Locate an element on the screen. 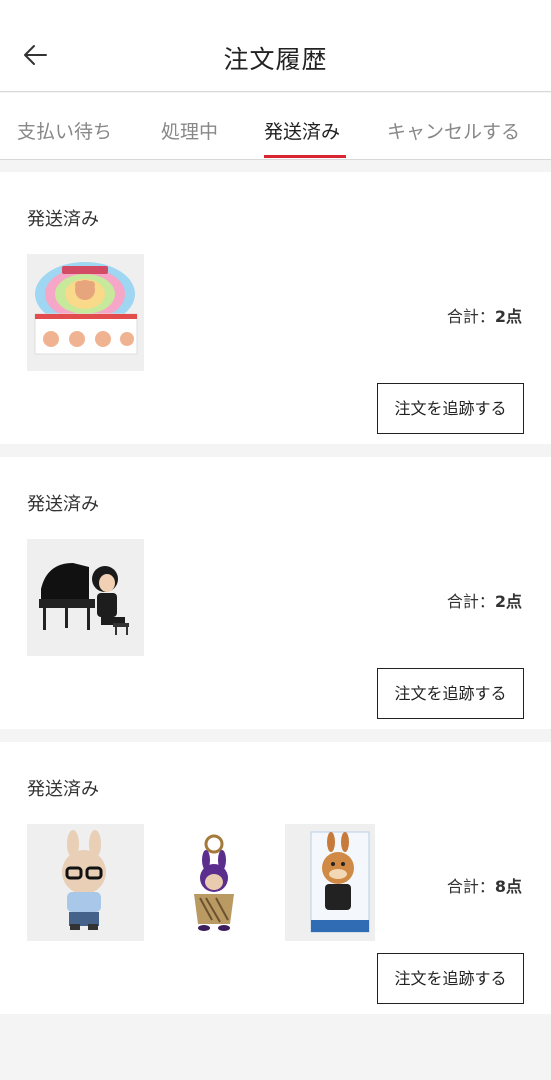  tab-awaiting-payment: 支払い待ち is located at coordinates (64, 130).